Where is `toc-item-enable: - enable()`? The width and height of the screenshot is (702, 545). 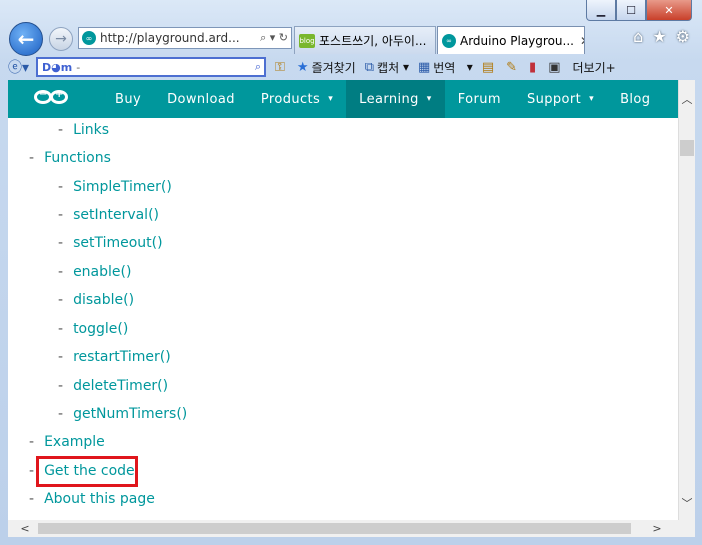 toc-item-enable: - enable() is located at coordinates (94, 272).